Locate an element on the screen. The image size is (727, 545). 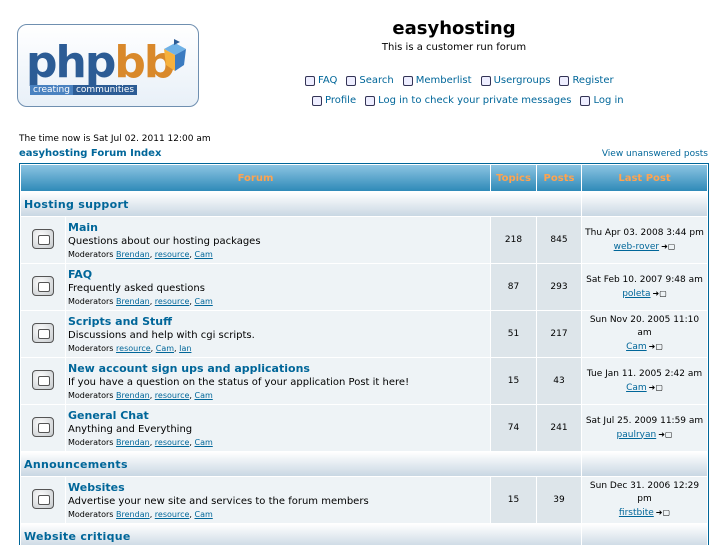
nav-label: Register is located at coordinates (593, 80).